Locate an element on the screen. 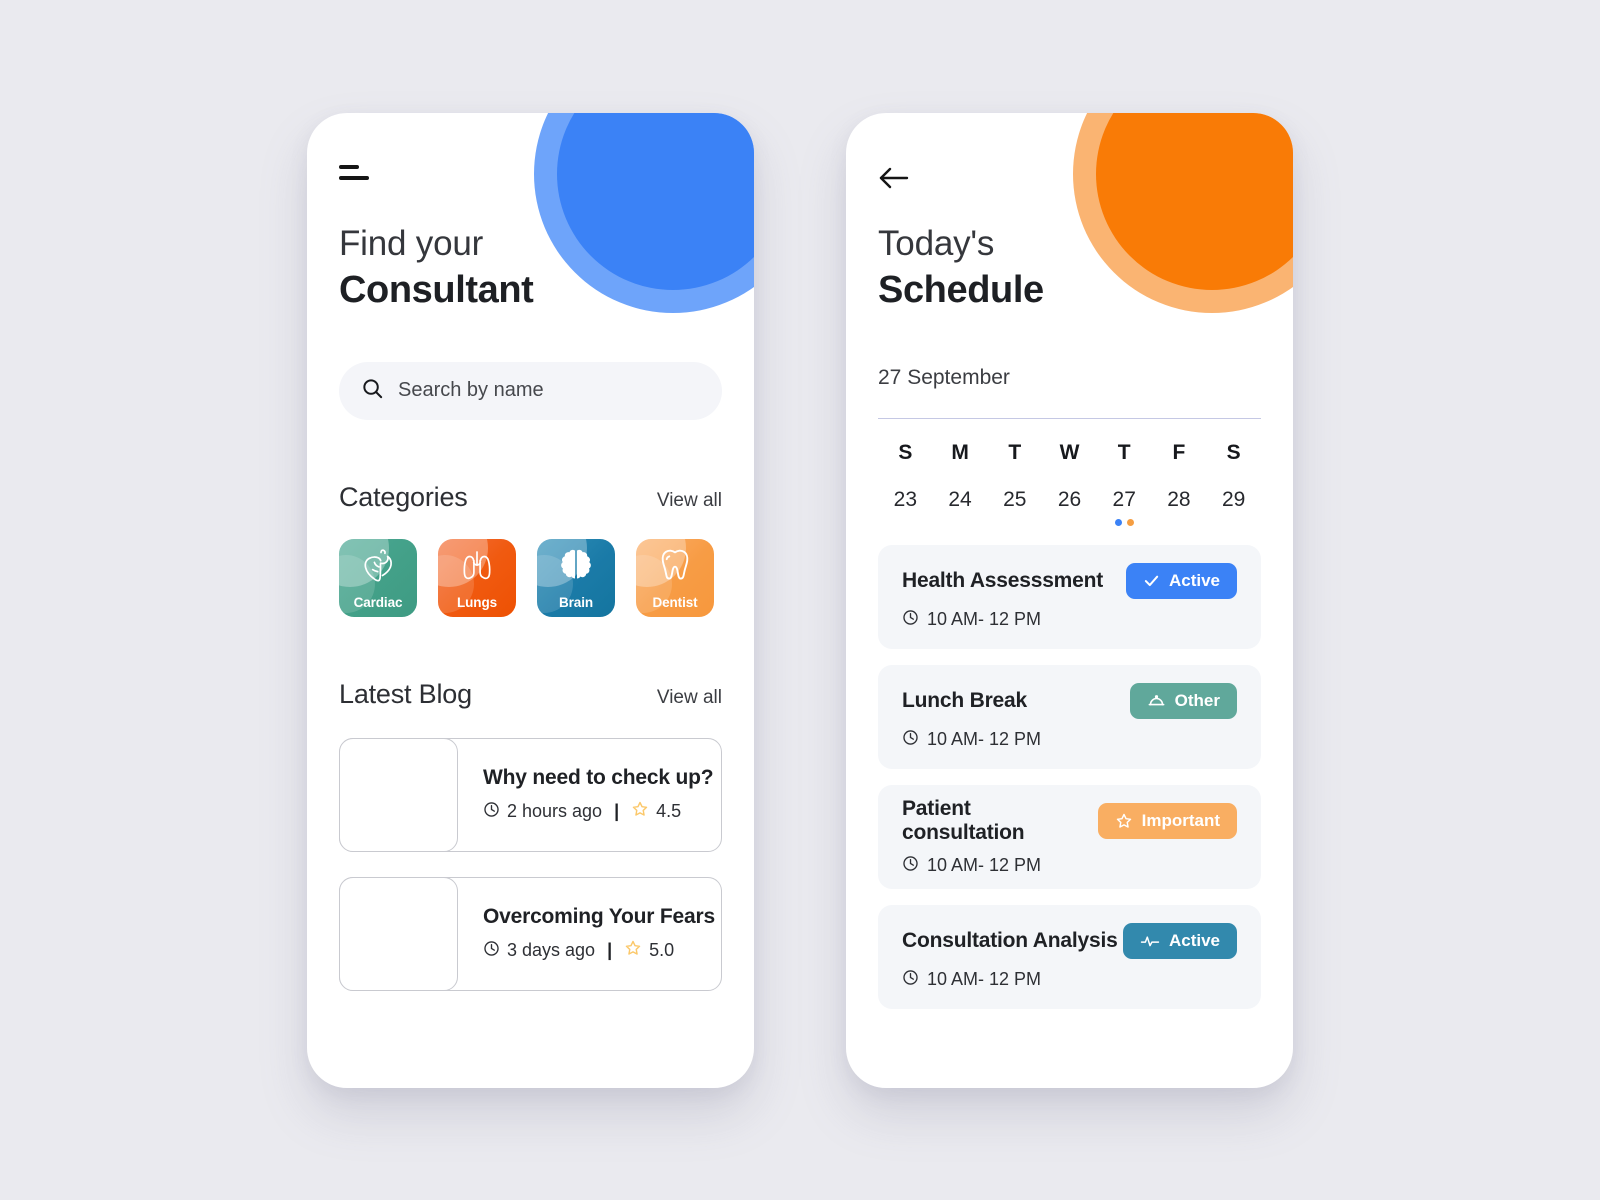 This screenshot has height=1200, width=1600. categories-view-all-link: View all is located at coordinates (689, 501).